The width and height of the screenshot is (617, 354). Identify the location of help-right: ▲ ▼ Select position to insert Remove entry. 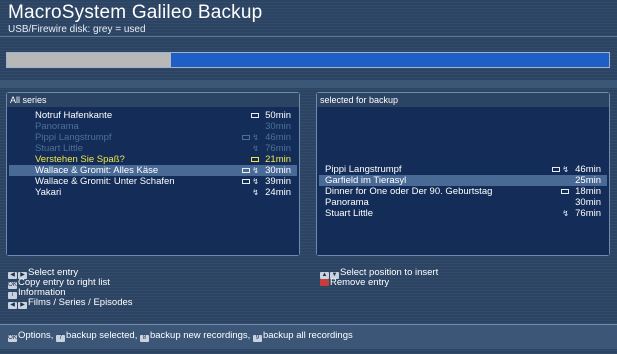
(379, 278).